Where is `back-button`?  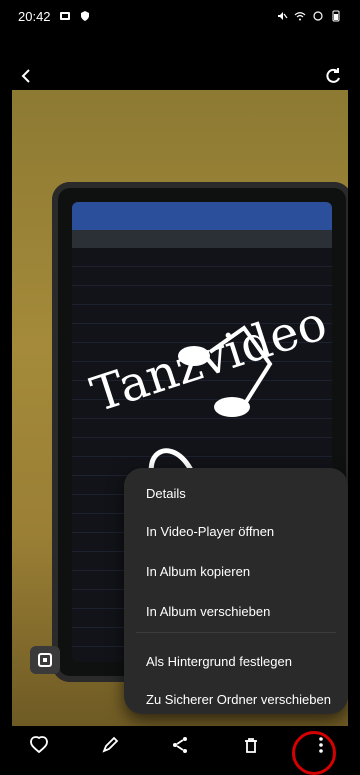 back-button is located at coordinates (27, 76).